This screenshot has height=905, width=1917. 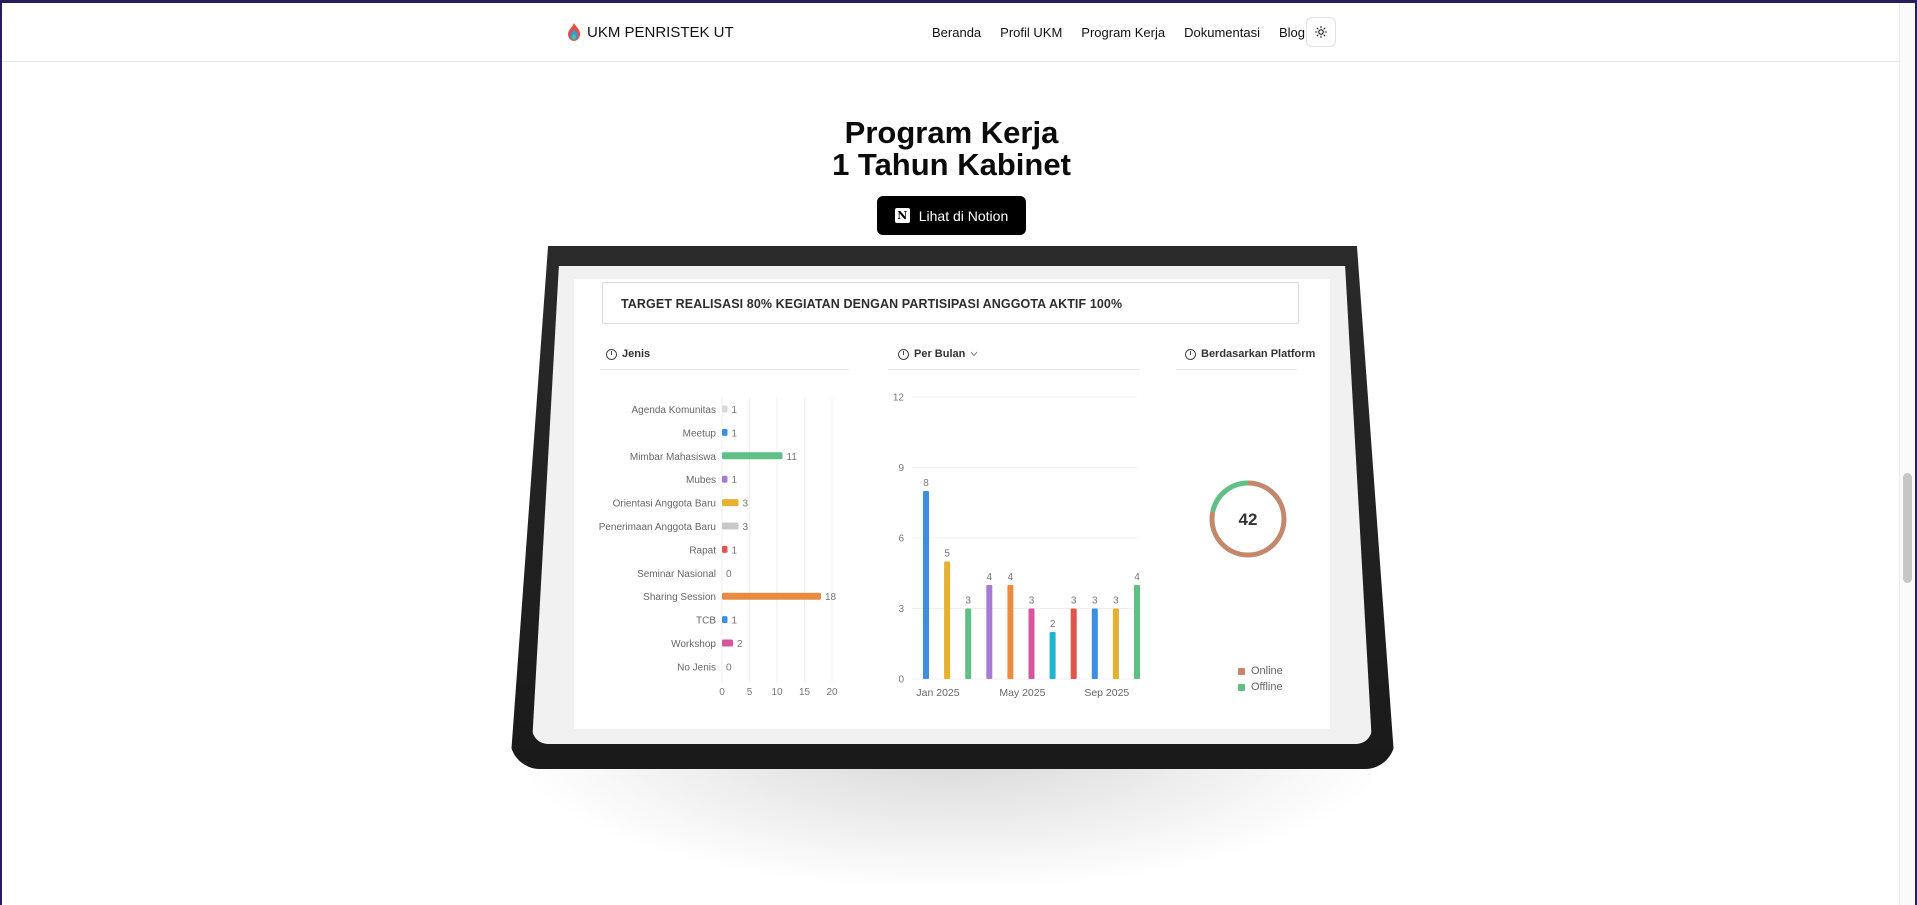 I want to click on page-title-line1: Program Kerja, so click(x=951, y=132).